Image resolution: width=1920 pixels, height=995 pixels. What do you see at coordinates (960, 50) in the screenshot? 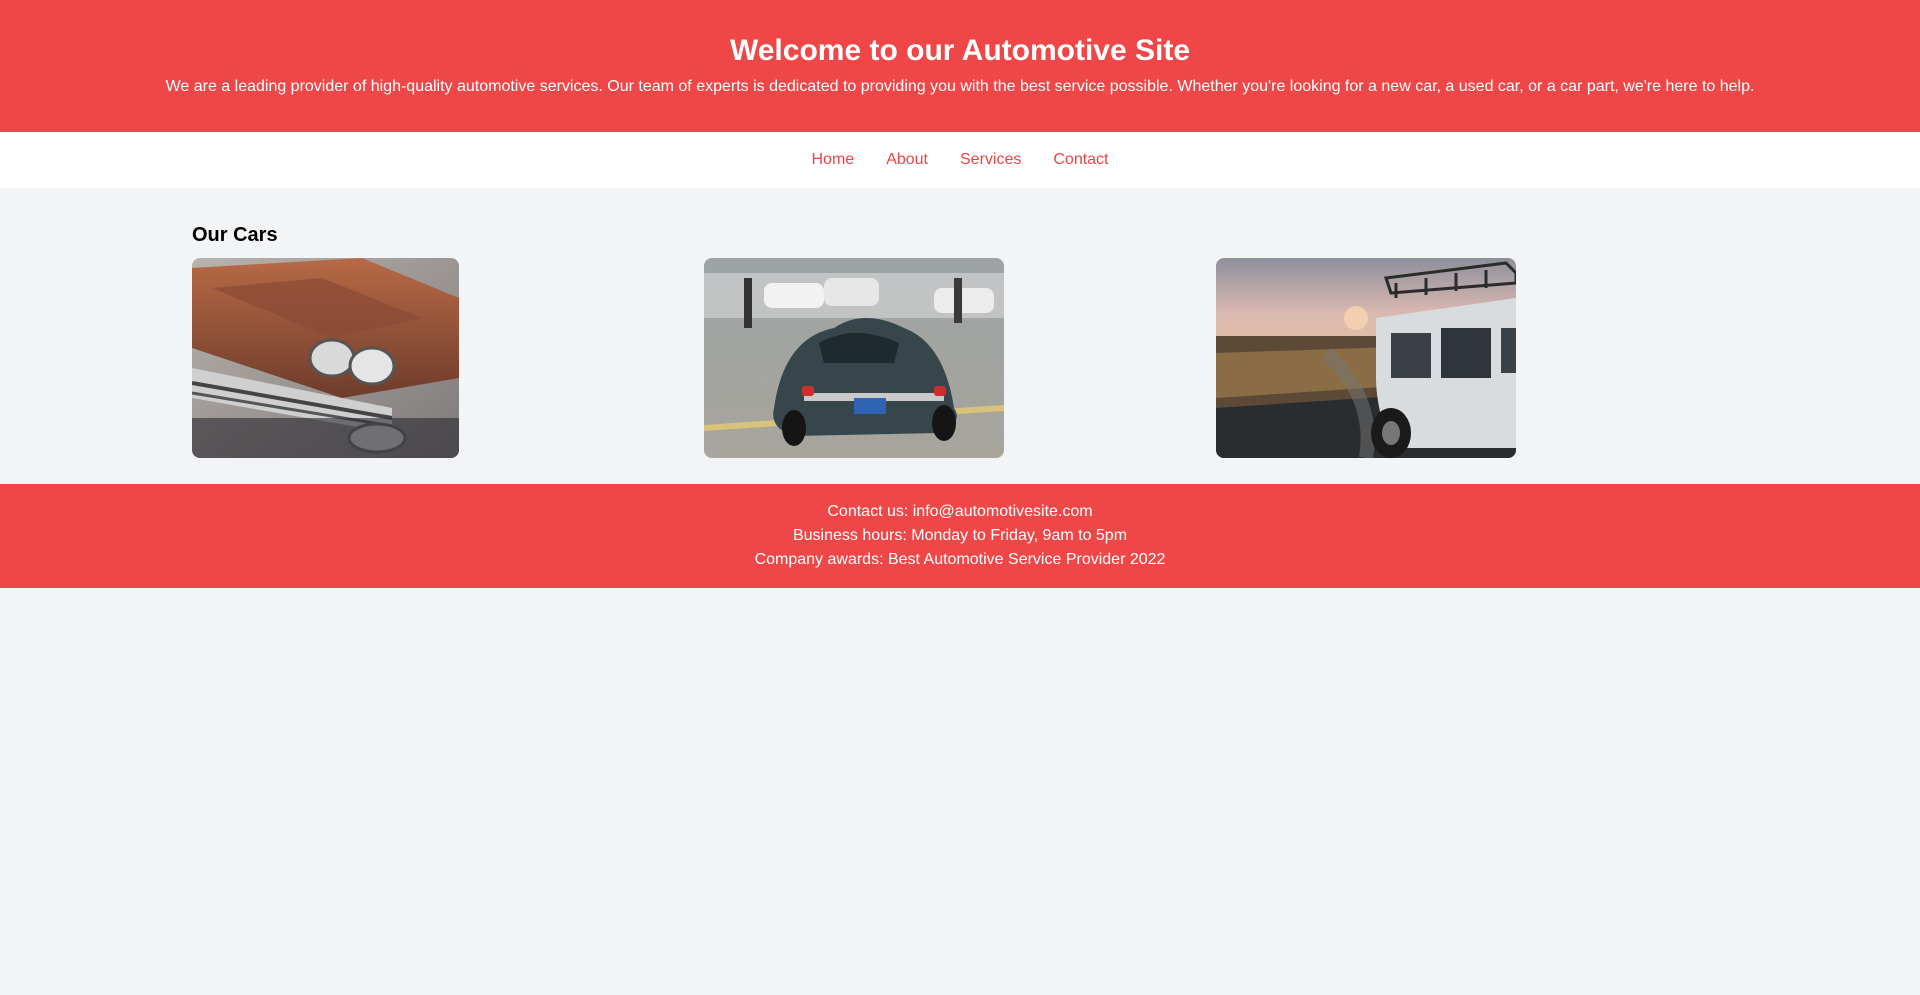
I see `page-title: Welcome to our Automotive Site` at bounding box center [960, 50].